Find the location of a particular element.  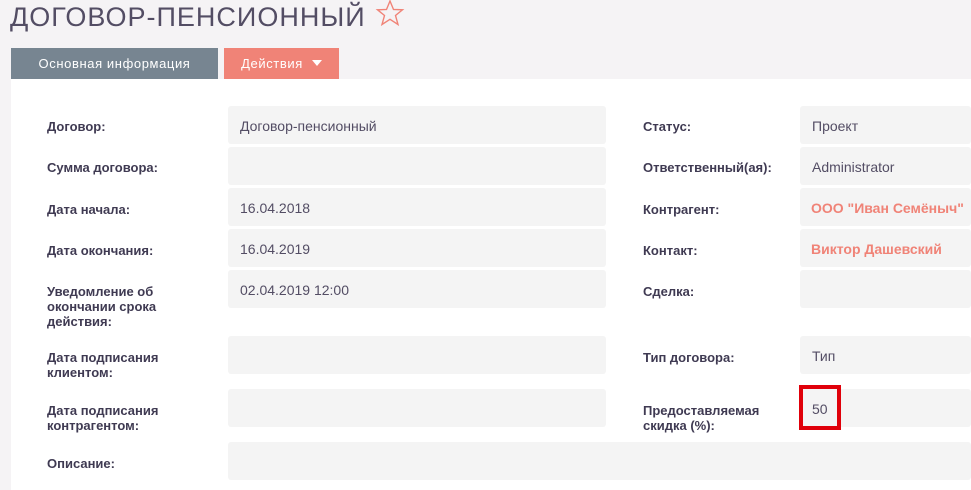

contractor-link: ООО "Иван Семёныч" is located at coordinates (887, 208).